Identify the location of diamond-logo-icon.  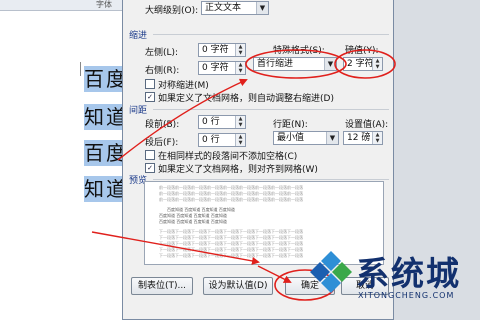
(331, 272).